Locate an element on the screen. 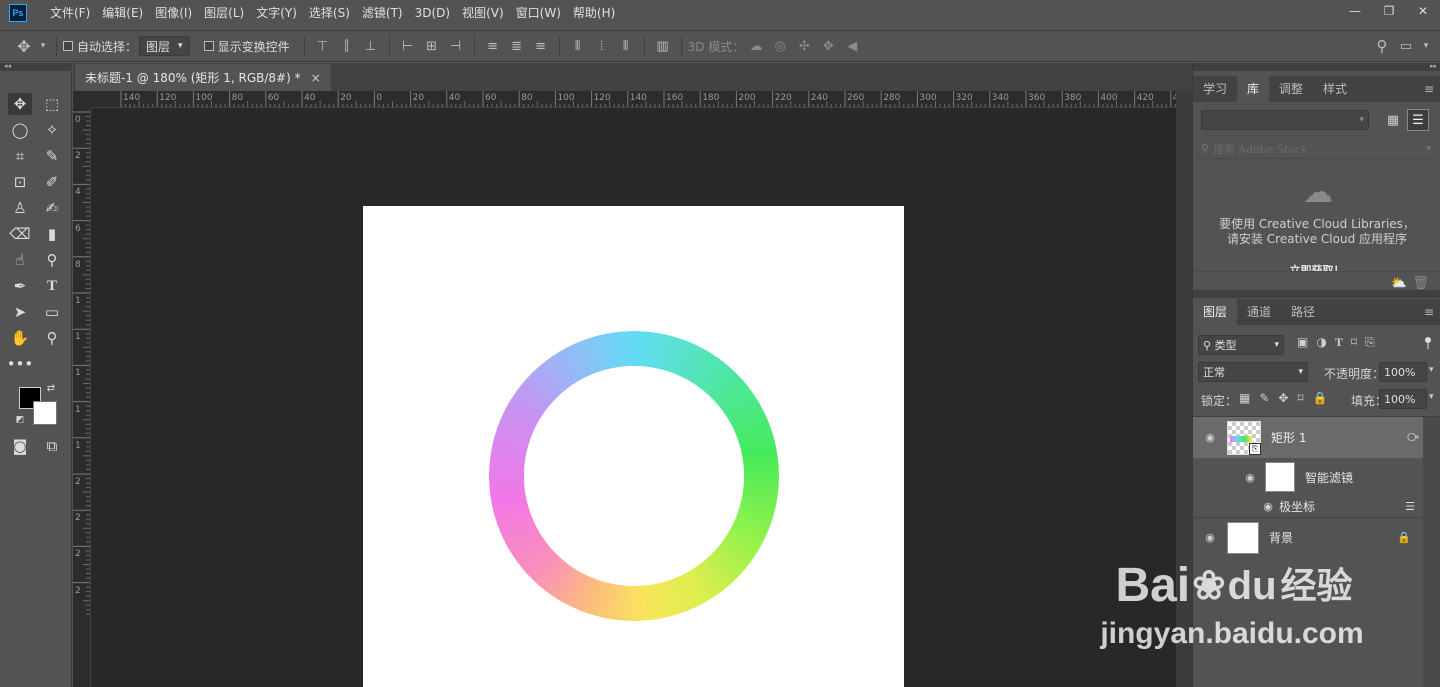 This screenshot has width=1440, height=687. fill-input: 100% is located at coordinates (1403, 399).